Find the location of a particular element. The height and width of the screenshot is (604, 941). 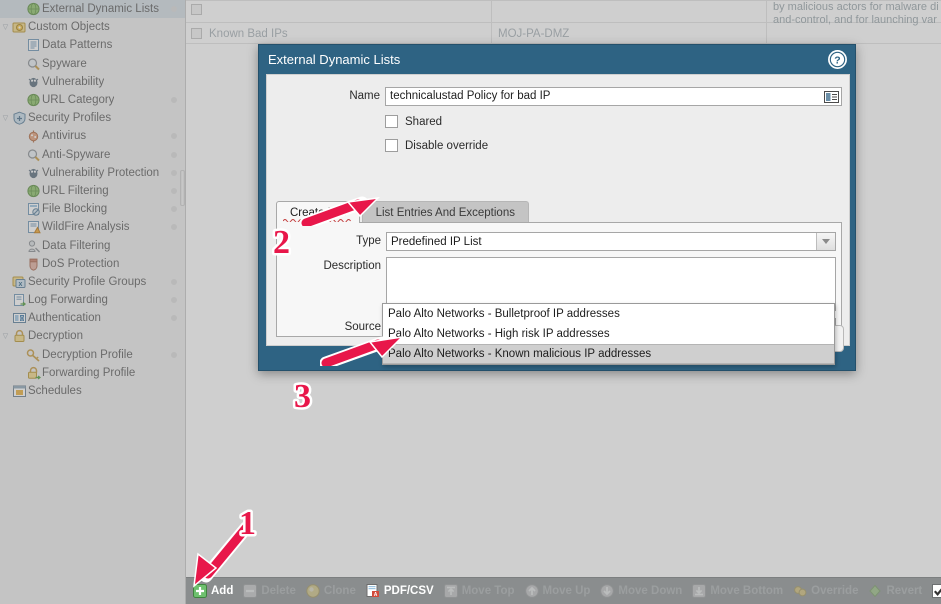

toolbar-button-label: Move Top is located at coordinates (488, 591).